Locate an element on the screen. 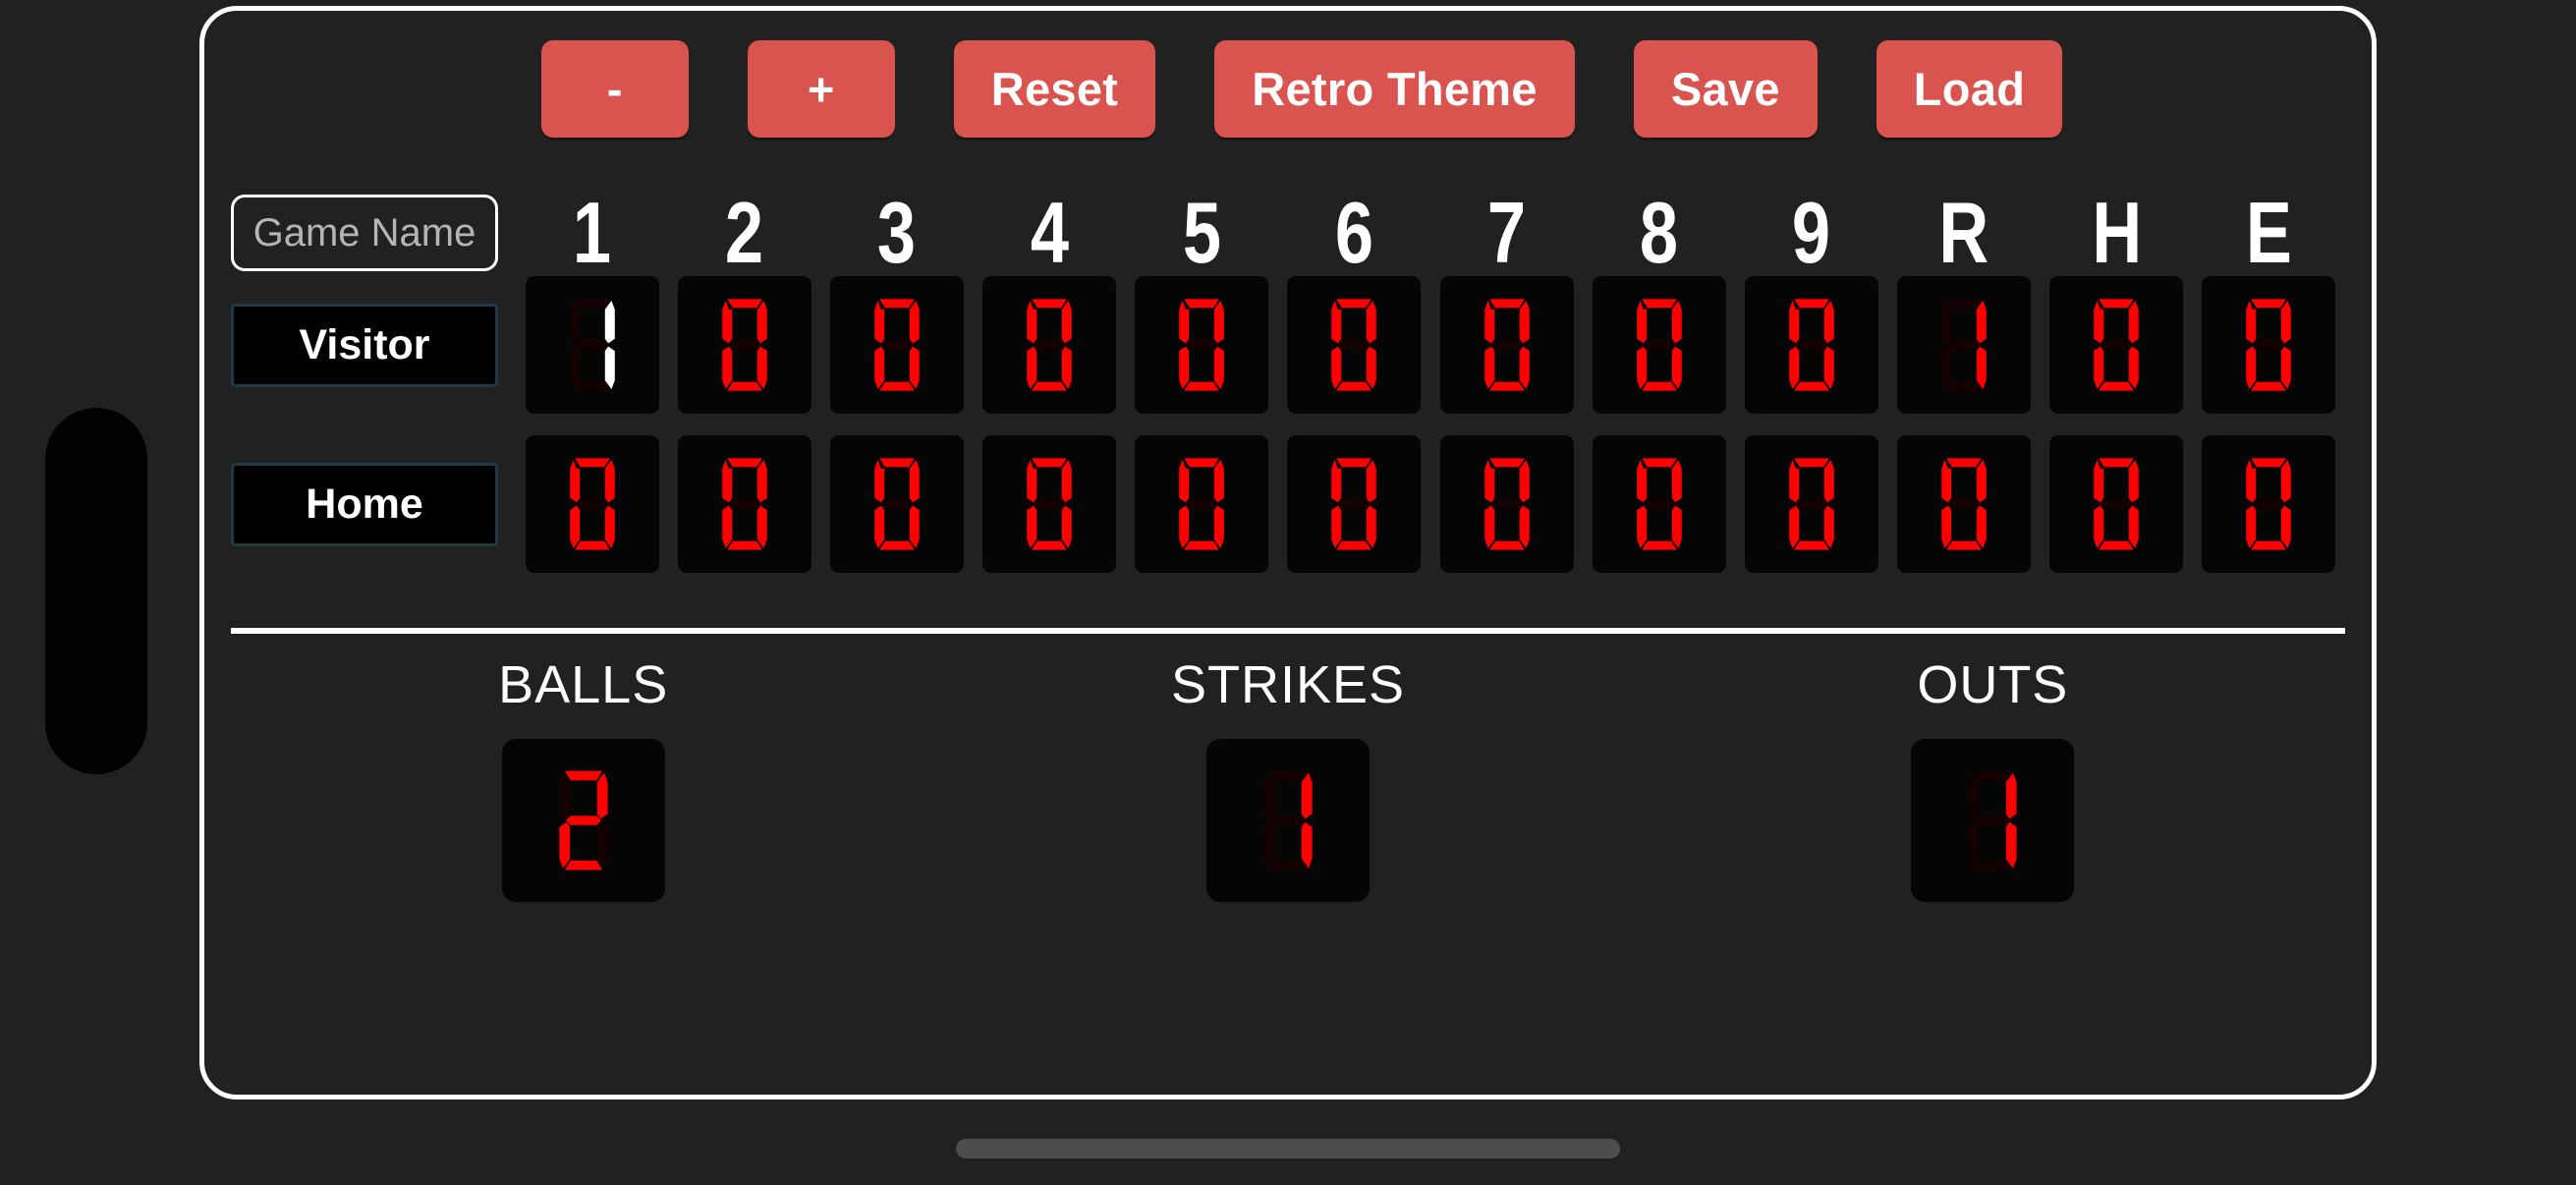 The height and width of the screenshot is (1185, 2576). count-column-outs: OUTS is located at coordinates (1993, 778).